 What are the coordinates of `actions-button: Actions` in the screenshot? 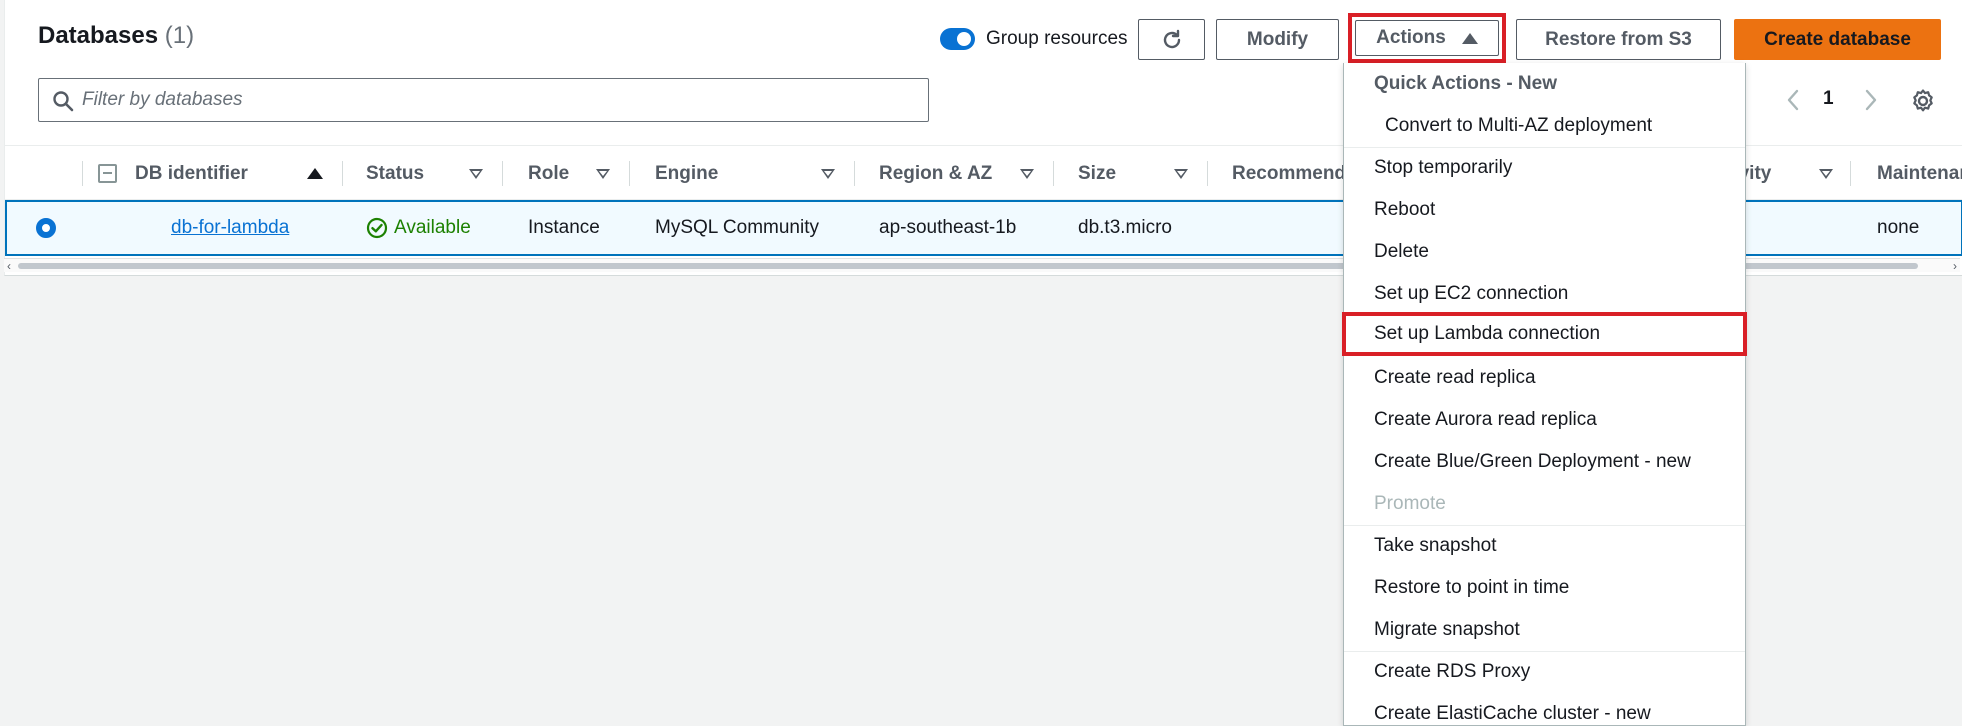 It's located at (1427, 38).